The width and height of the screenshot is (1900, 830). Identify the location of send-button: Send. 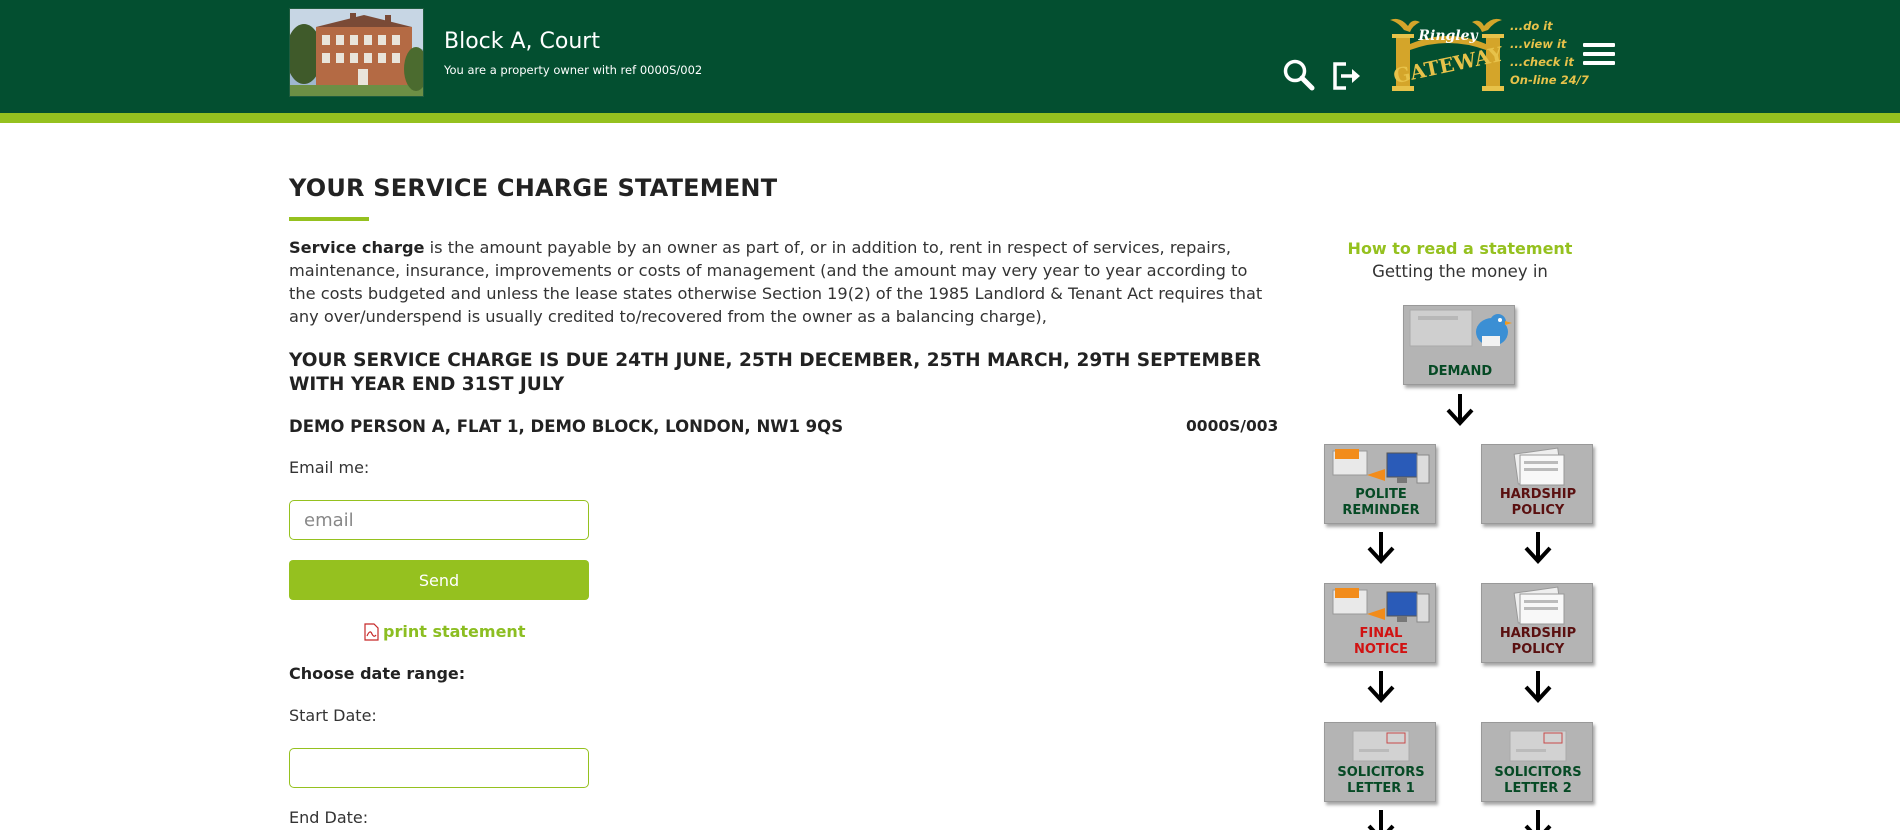
(439, 580).